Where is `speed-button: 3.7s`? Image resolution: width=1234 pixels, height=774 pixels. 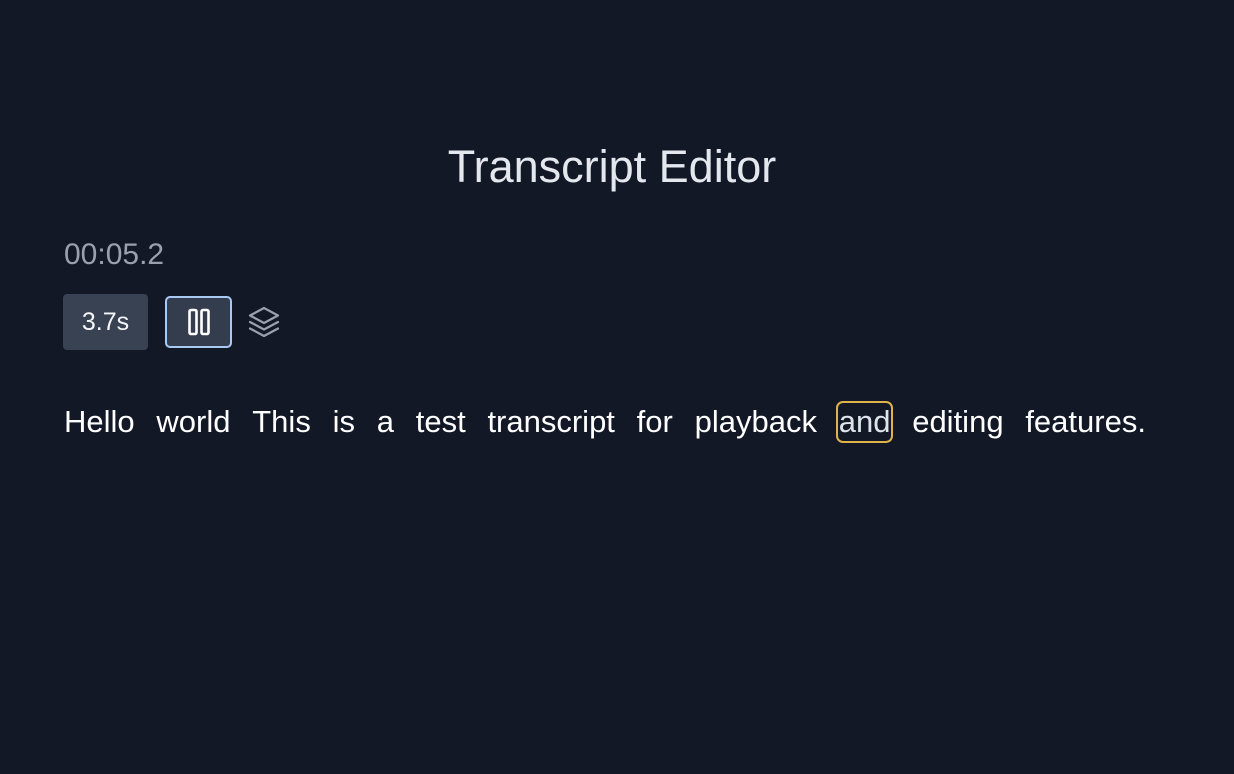 speed-button: 3.7s is located at coordinates (105, 322).